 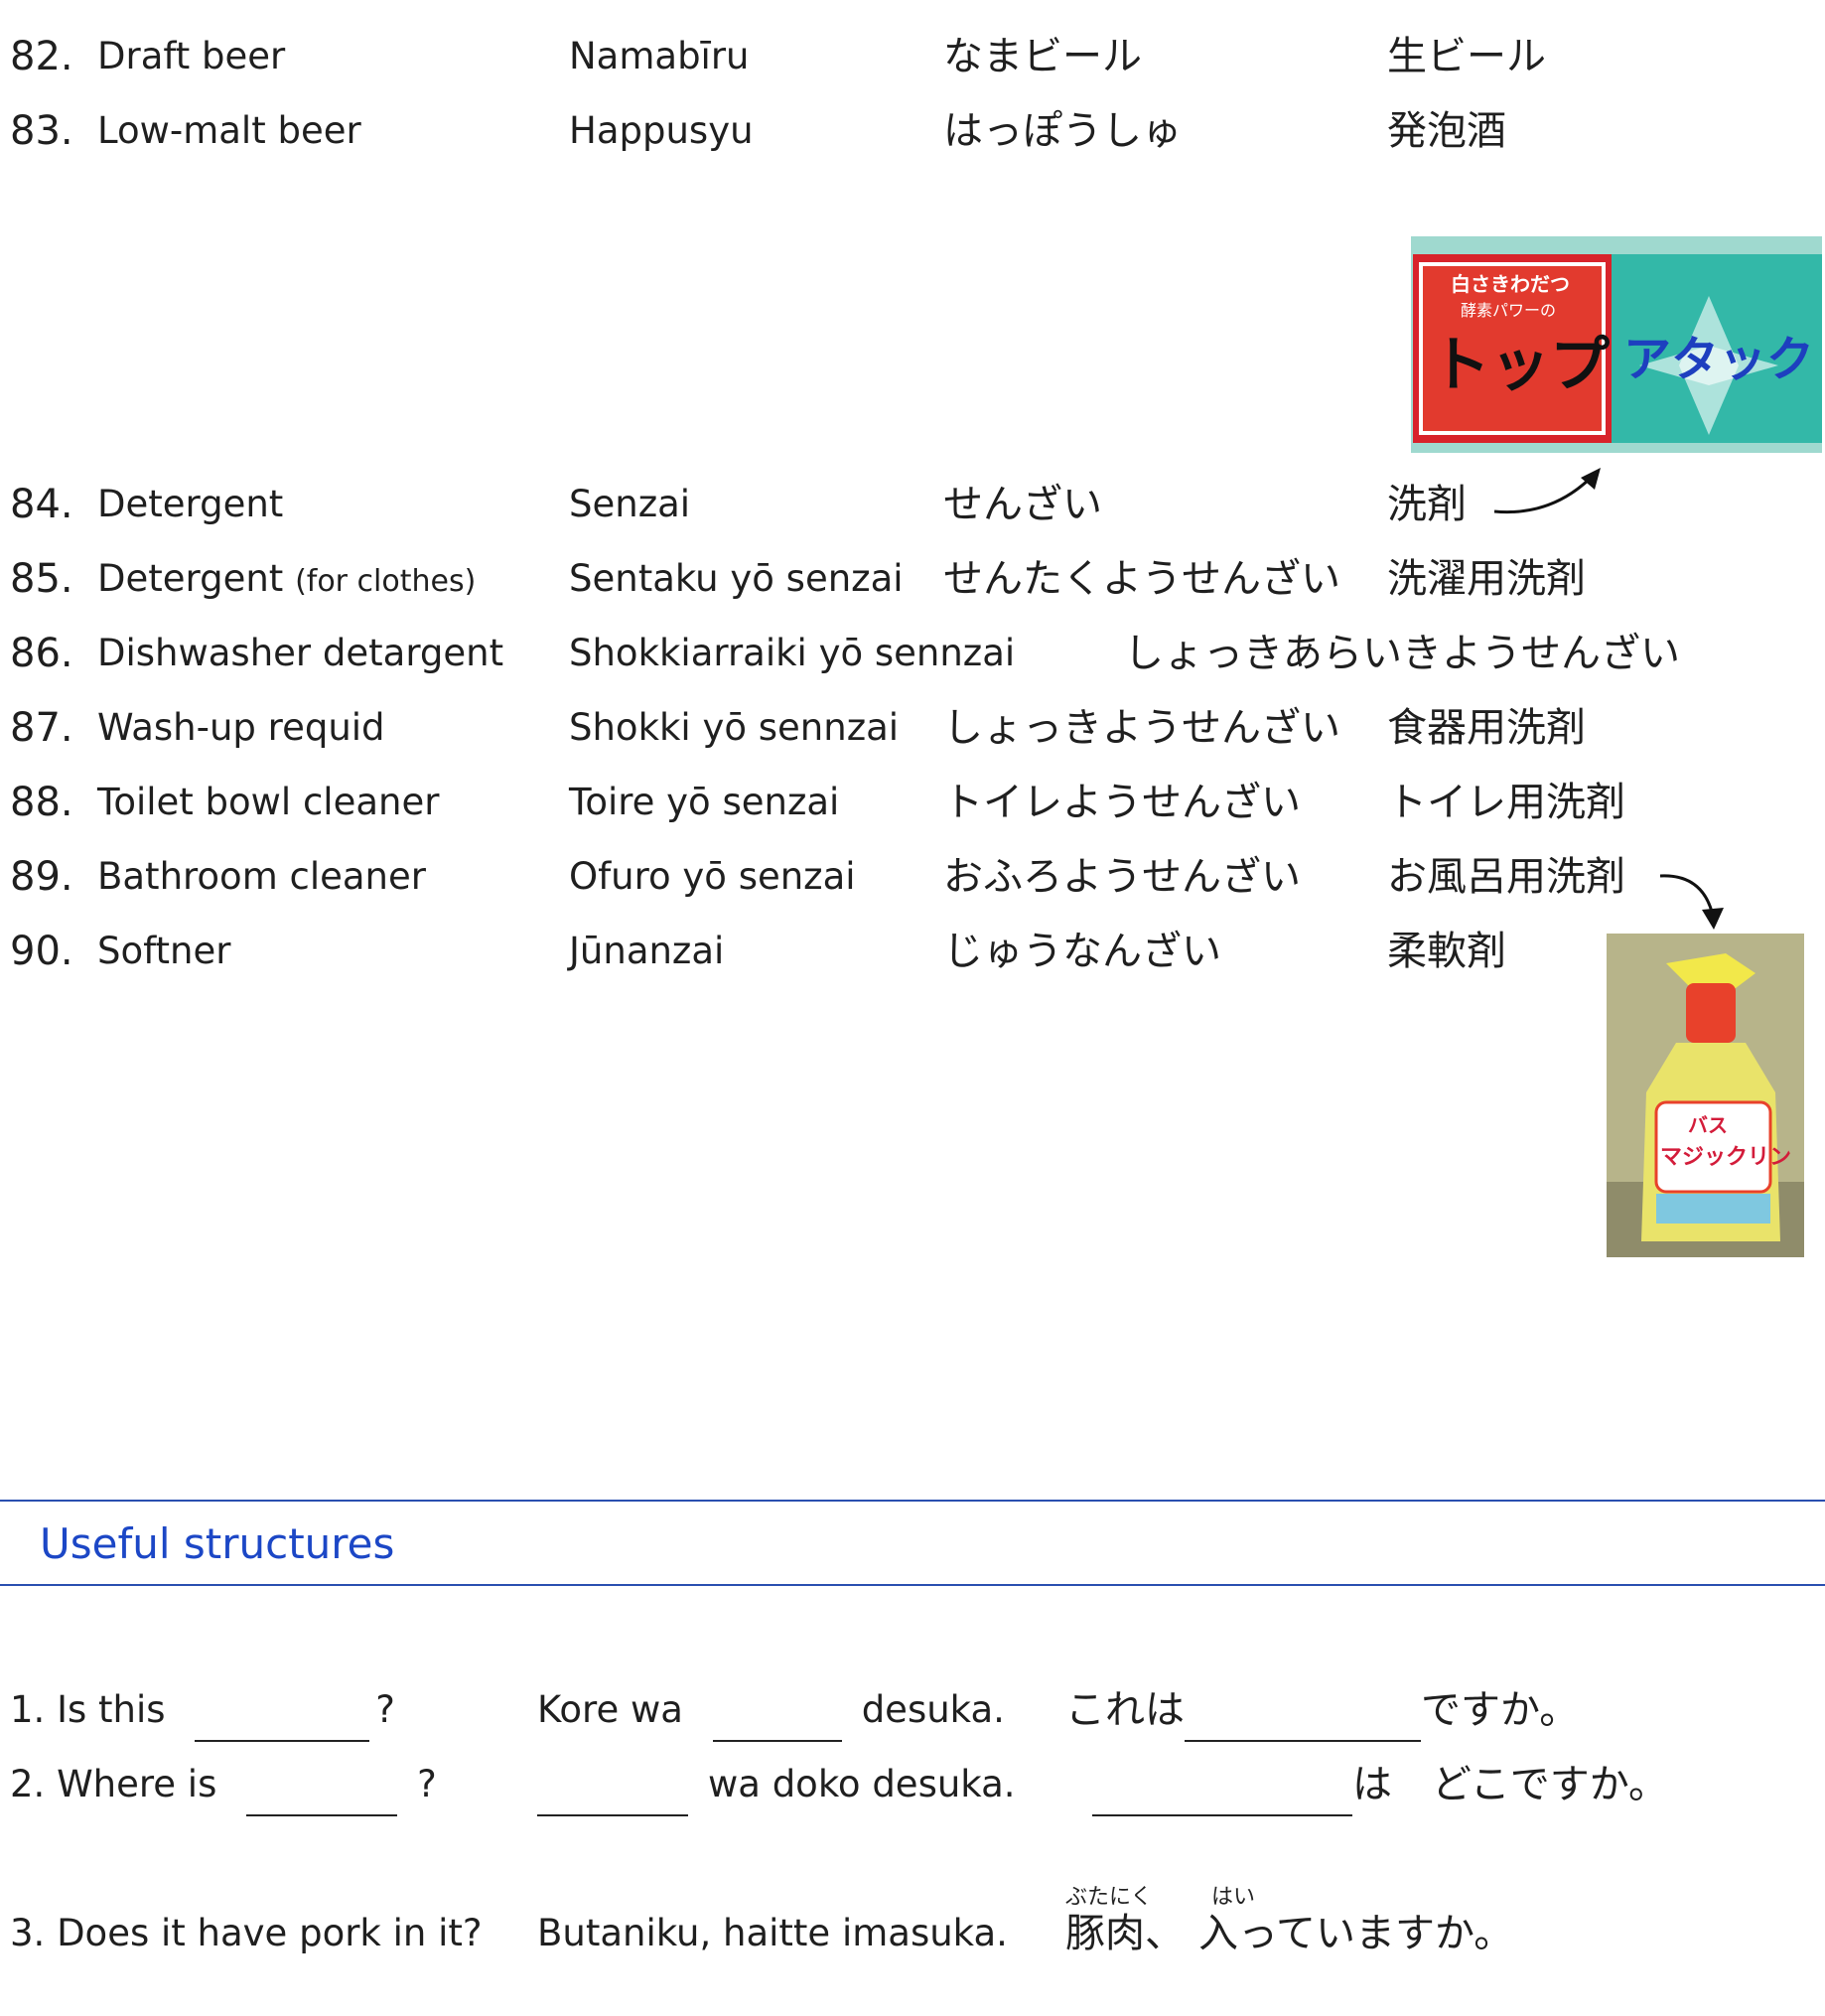 What do you see at coordinates (1022, 504) in the screenshot?
I see `kana: せんざい` at bounding box center [1022, 504].